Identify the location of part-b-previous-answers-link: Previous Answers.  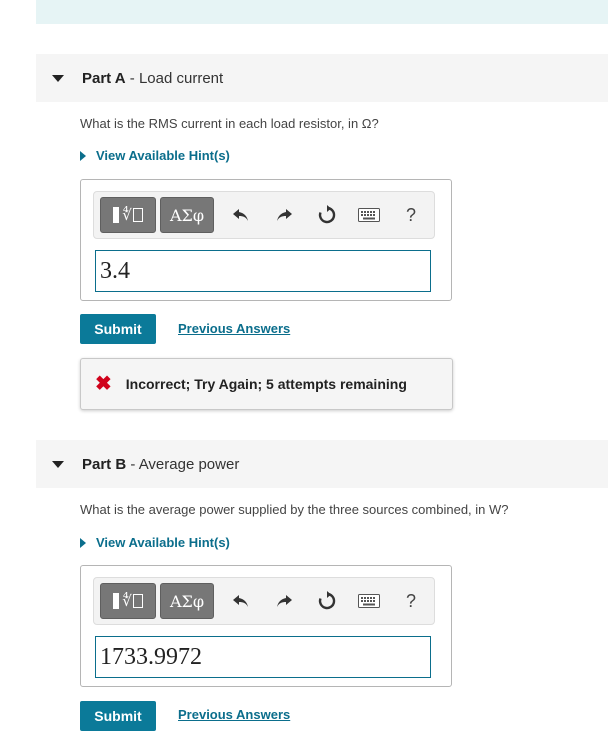
(234, 714).